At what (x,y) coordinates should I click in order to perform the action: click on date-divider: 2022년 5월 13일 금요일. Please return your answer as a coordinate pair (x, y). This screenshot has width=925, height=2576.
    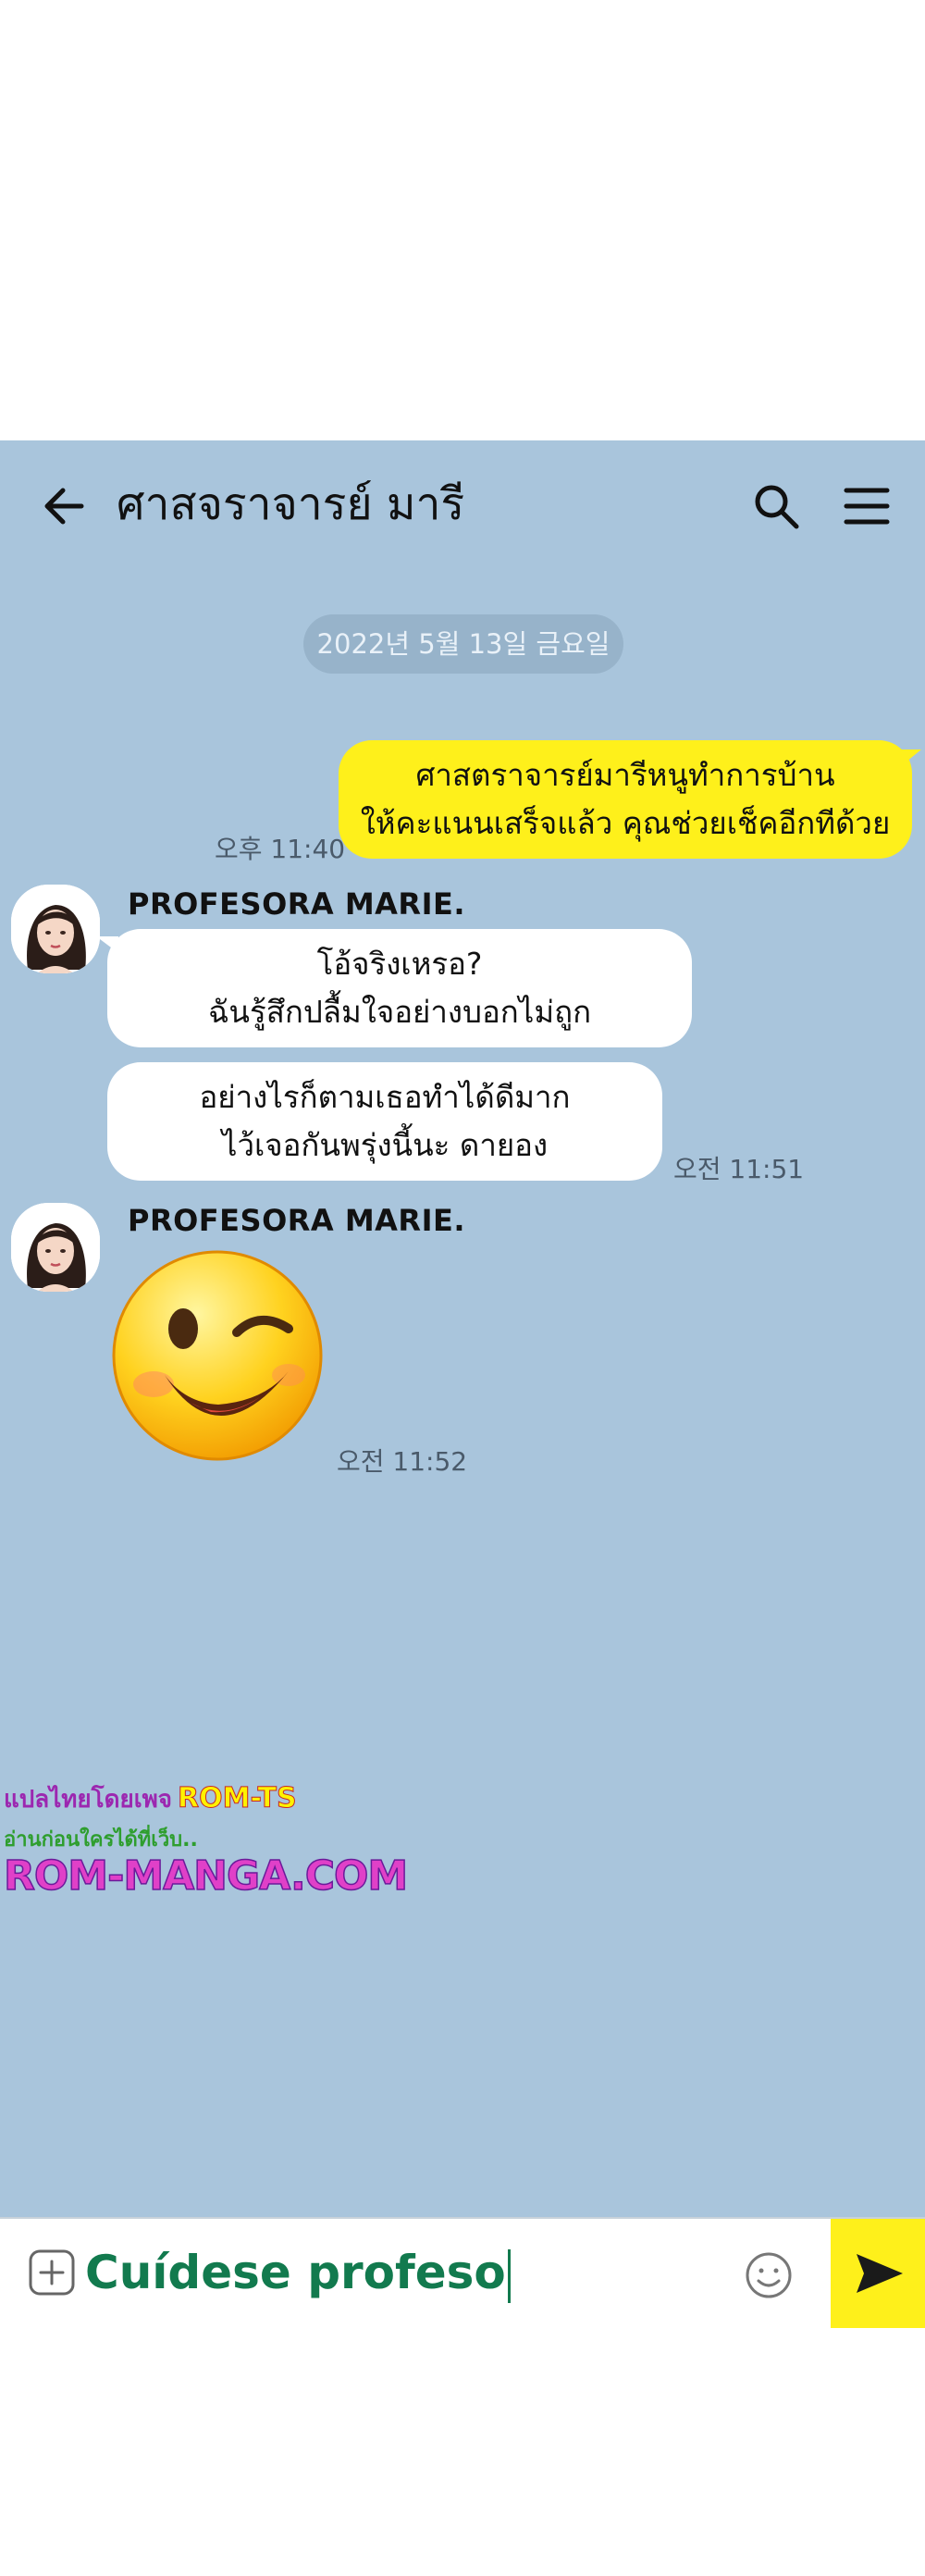
    Looking at the image, I should click on (463, 644).